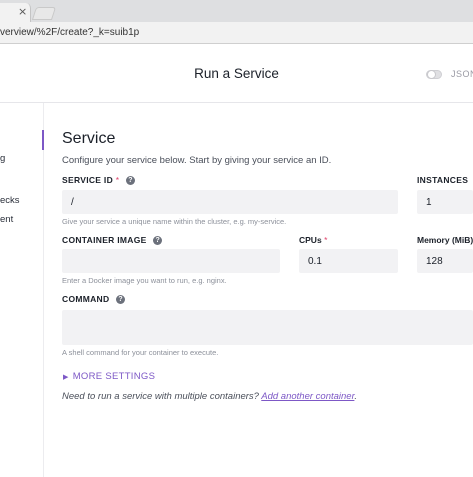 The height and width of the screenshot is (477, 473). I want to click on browser-tab-strip: ×, so click(236, 11).